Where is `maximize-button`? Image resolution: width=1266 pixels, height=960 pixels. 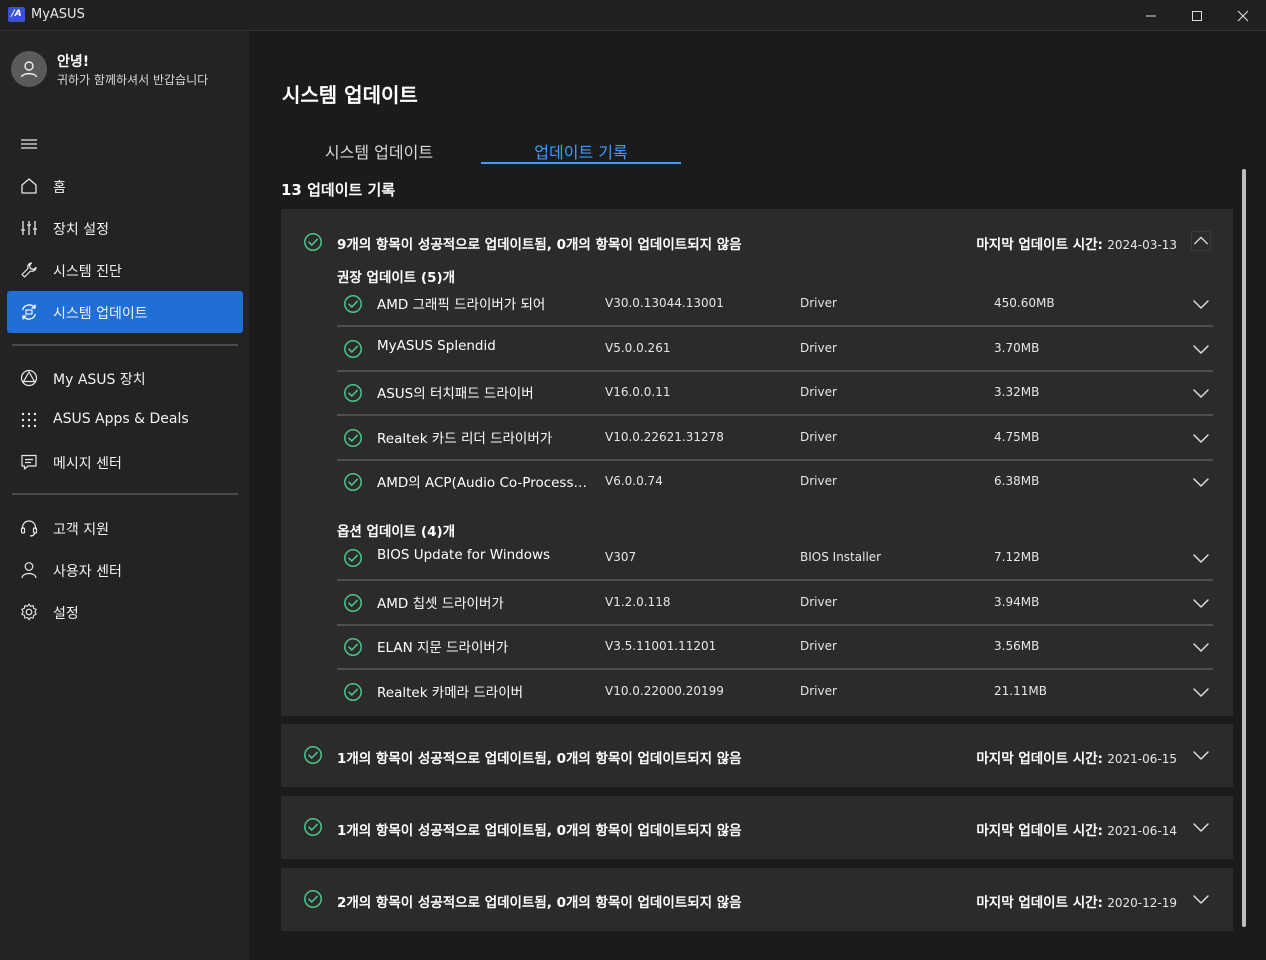
maximize-button is located at coordinates (1197, 15).